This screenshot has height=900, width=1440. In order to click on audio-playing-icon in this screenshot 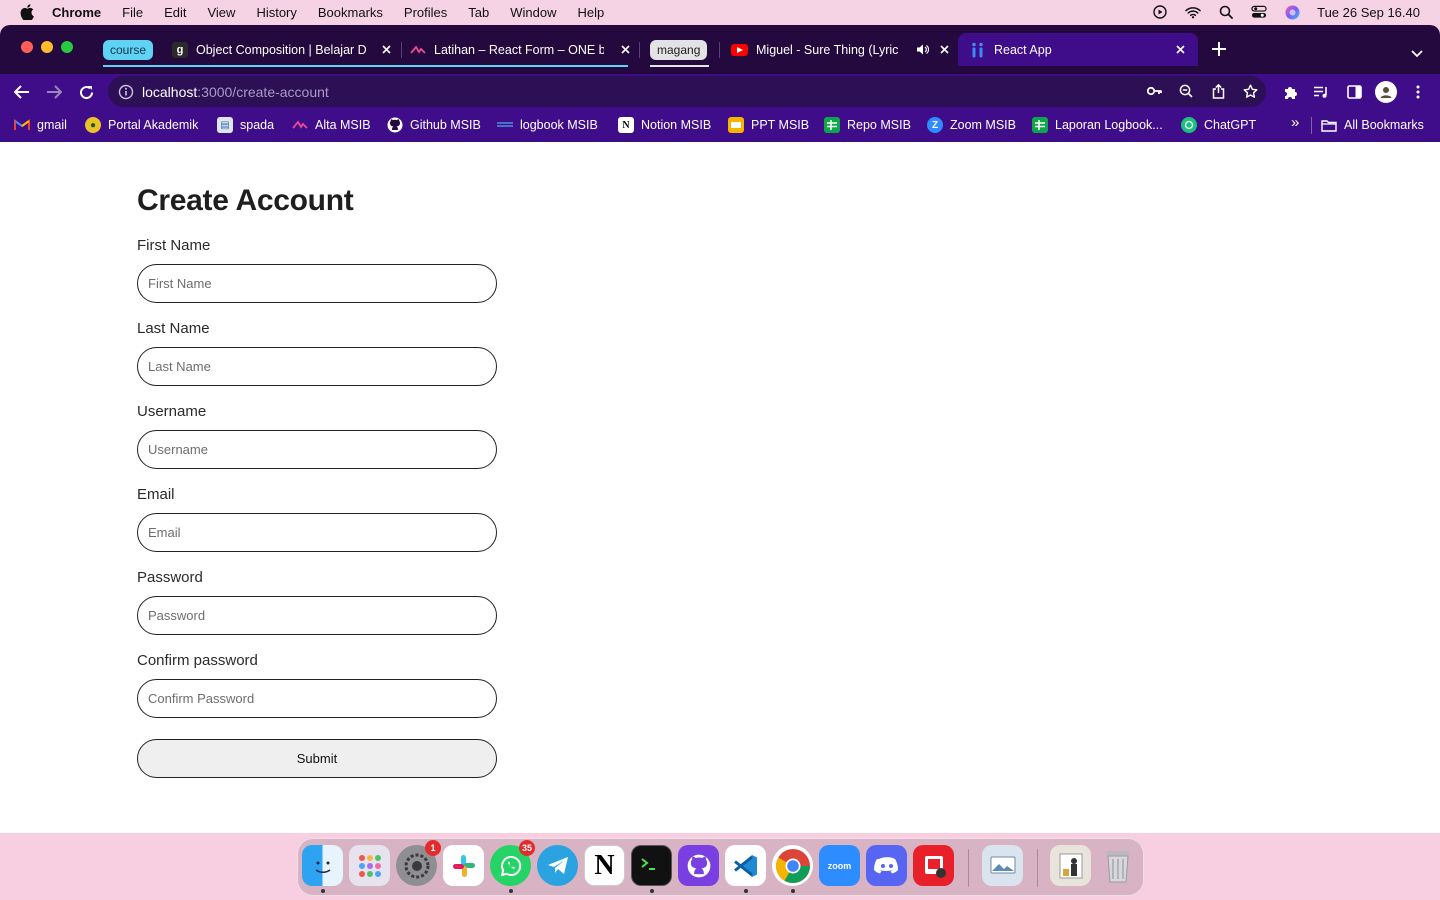, I will do `click(922, 51)`.